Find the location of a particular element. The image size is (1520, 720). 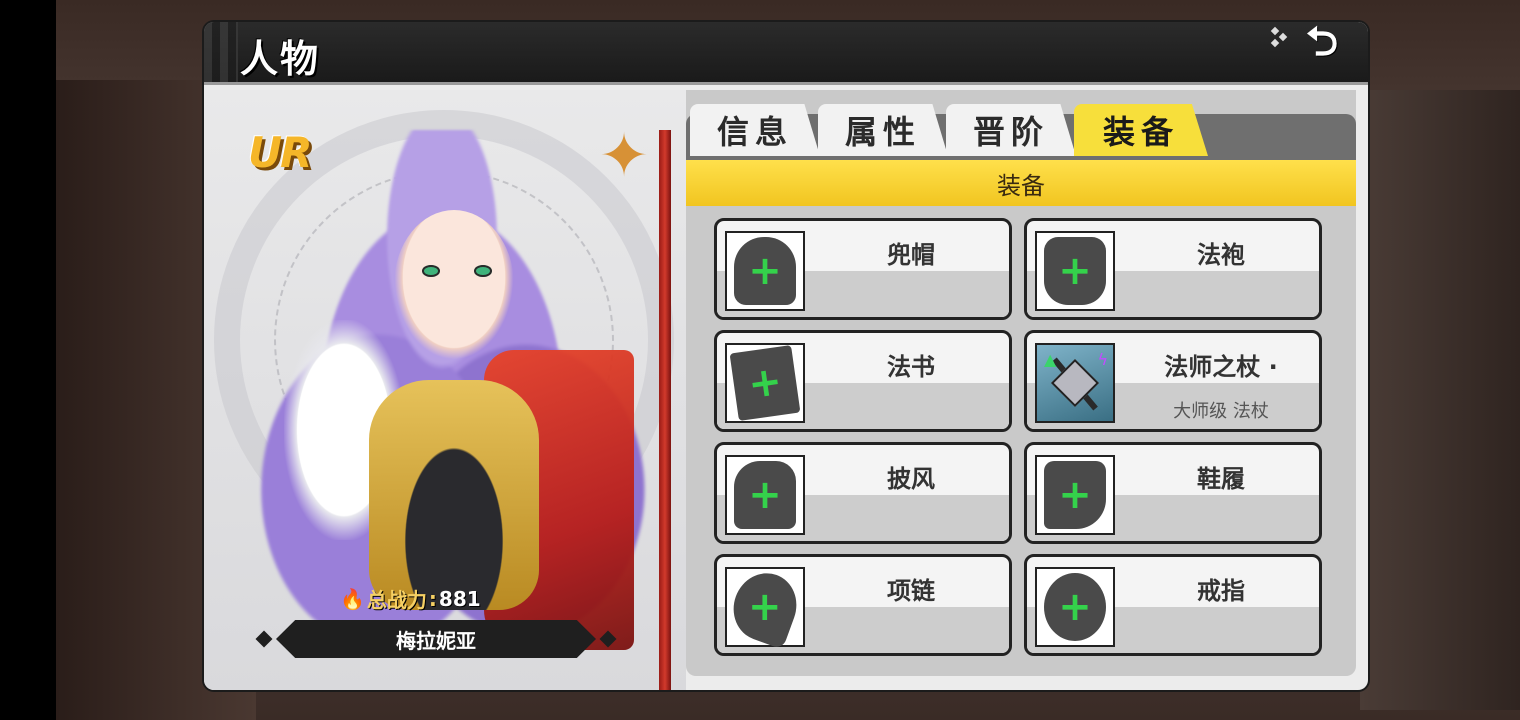

slot-hood: + 兜帽 is located at coordinates (863, 269).